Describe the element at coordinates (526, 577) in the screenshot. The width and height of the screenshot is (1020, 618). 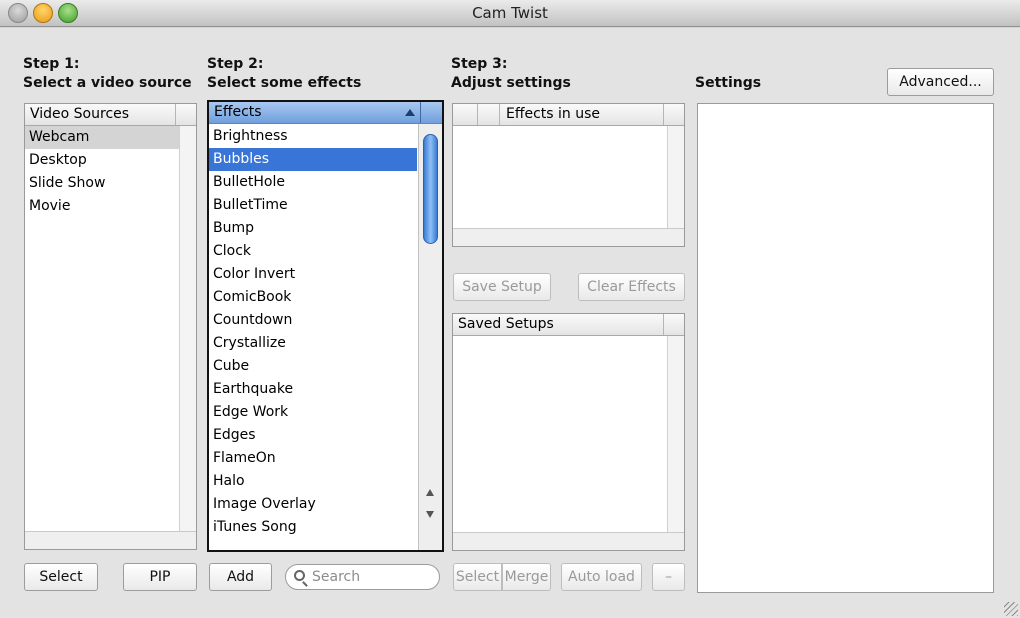
I see `merge-setup-button: Merge` at that location.